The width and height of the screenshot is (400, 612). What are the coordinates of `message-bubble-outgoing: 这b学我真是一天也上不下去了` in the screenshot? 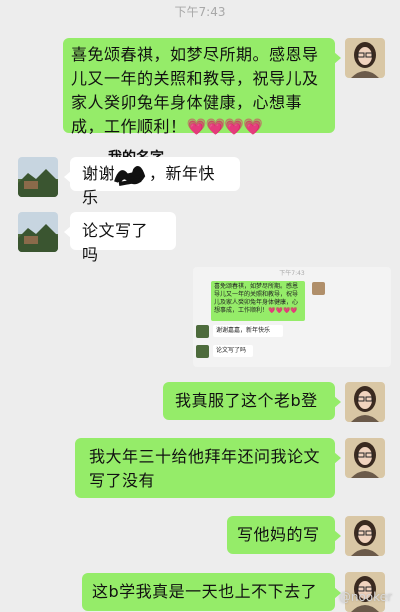 It's located at (211, 592).